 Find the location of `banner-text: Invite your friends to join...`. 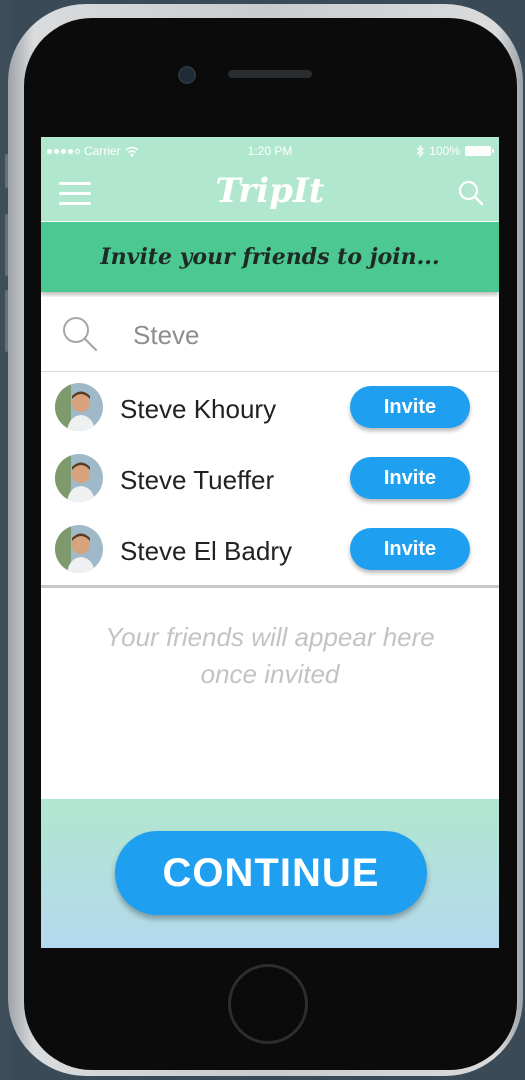

banner-text: Invite your friends to join... is located at coordinates (270, 257).